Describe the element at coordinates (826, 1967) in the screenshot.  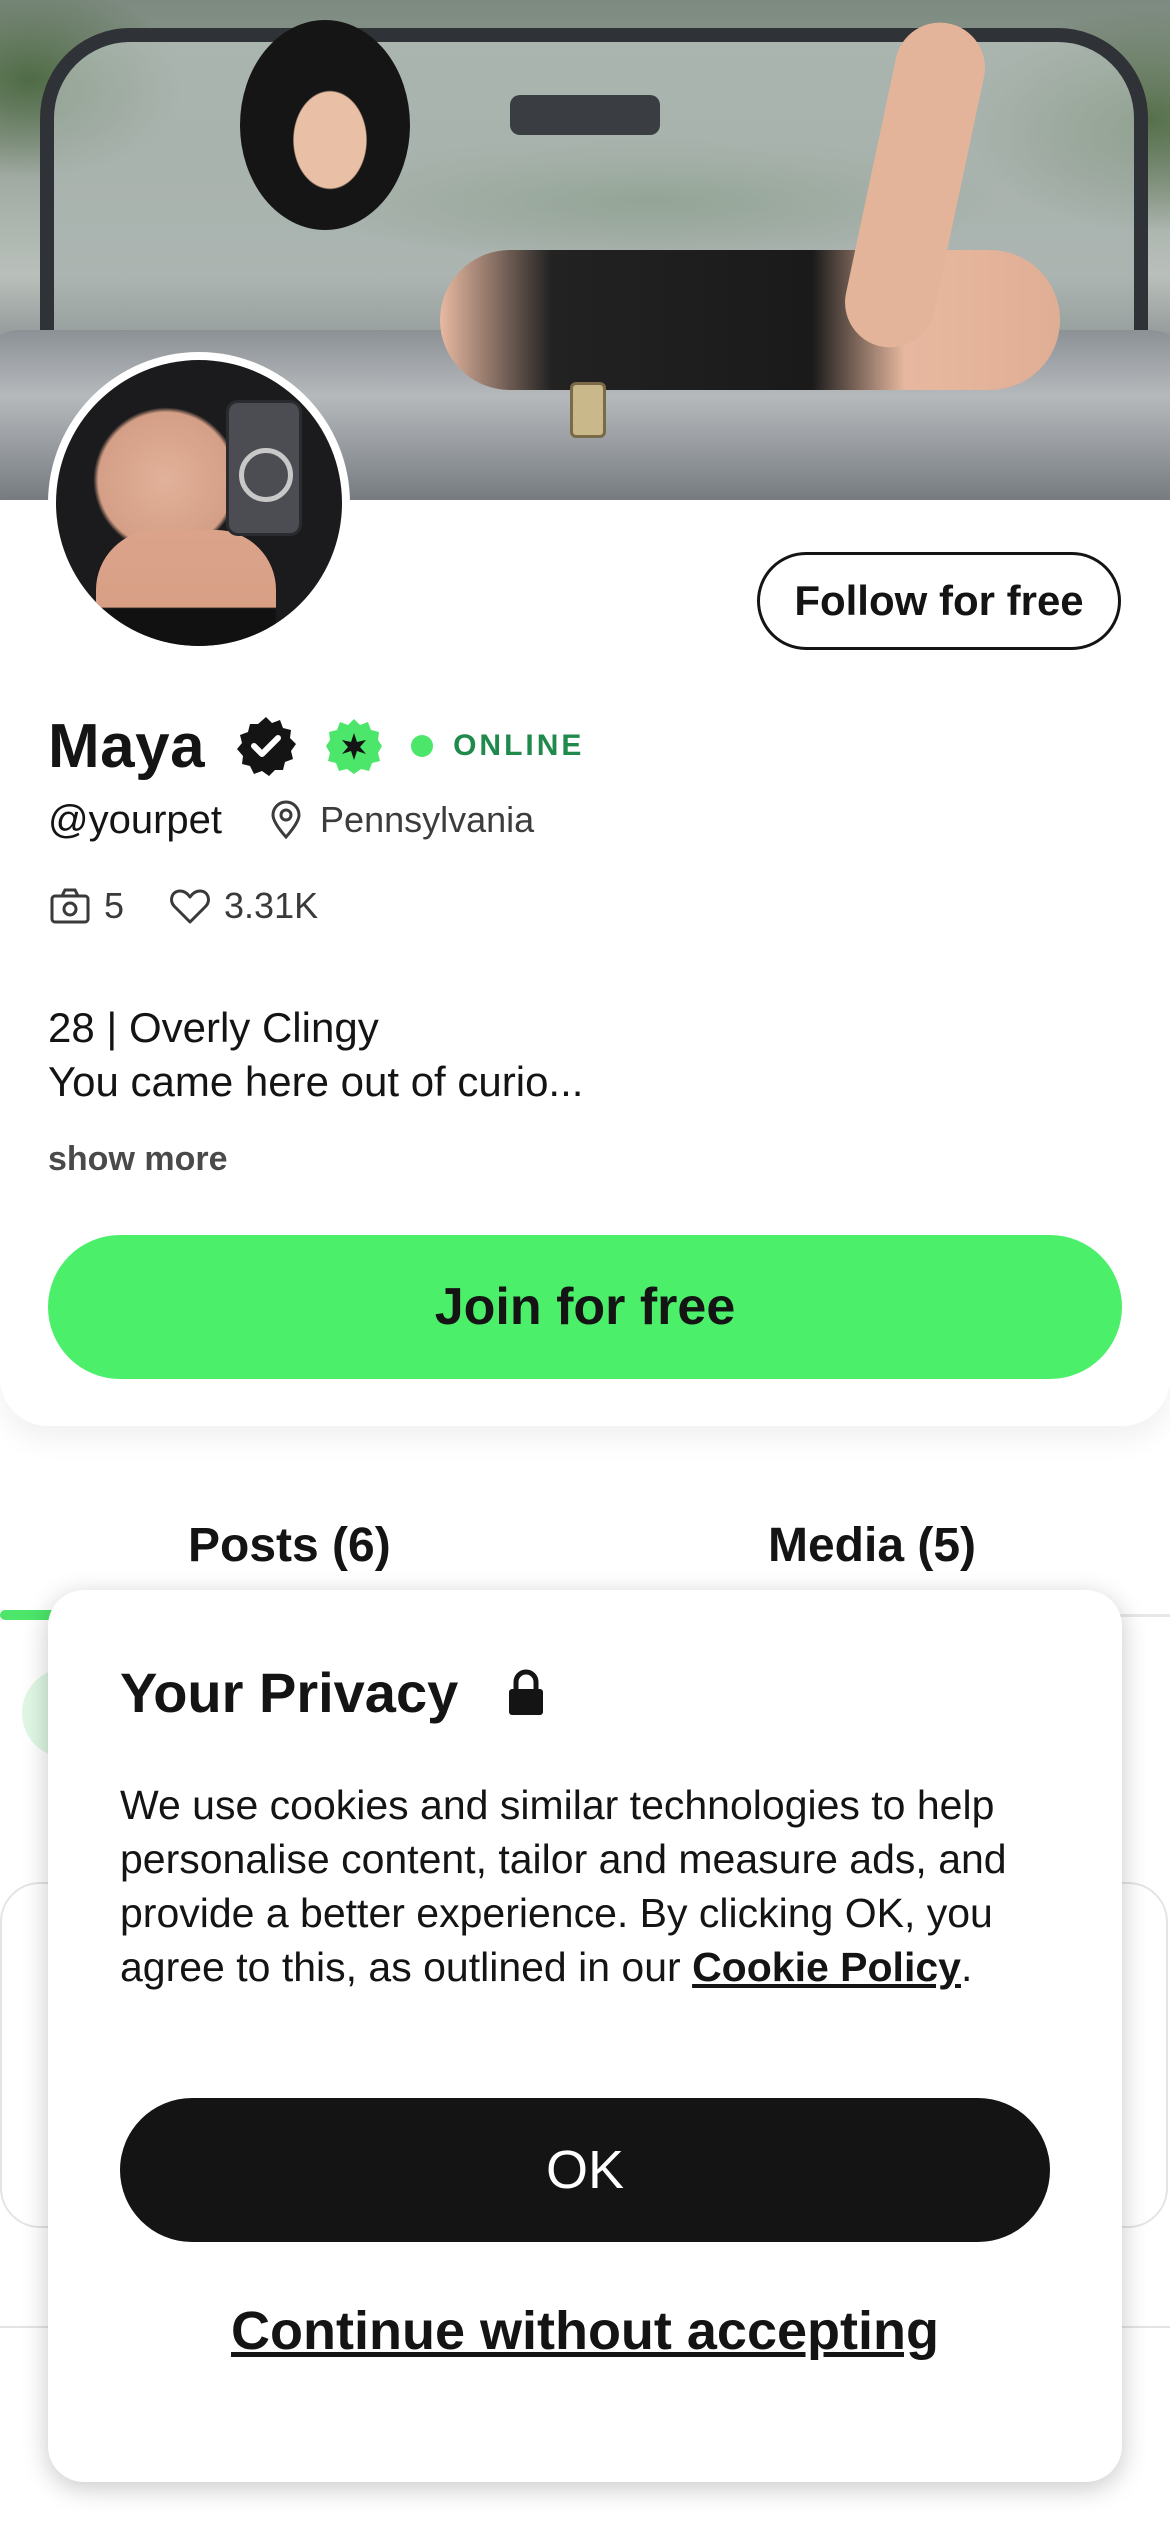
I see `cookie-policy-link: Cookie Policy` at that location.